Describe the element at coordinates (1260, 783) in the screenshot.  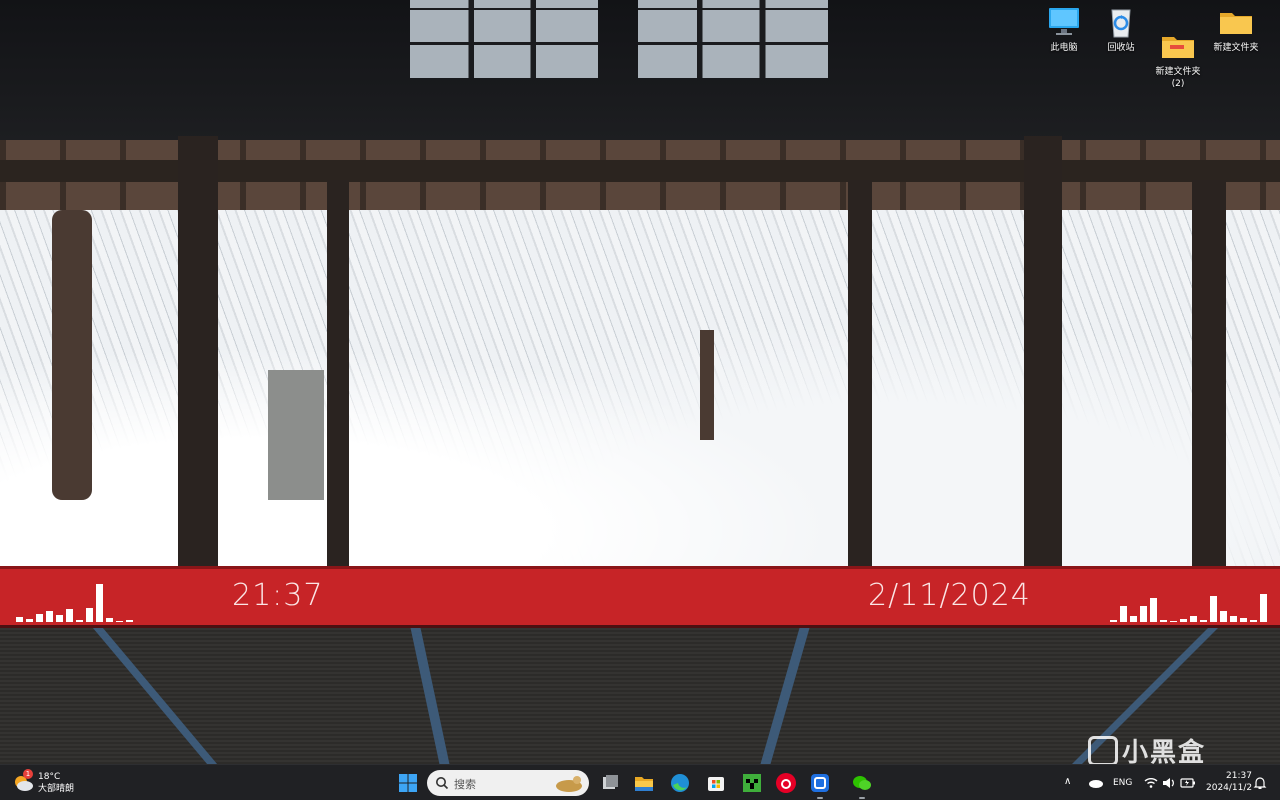
I see `notification-bell-icon` at that location.